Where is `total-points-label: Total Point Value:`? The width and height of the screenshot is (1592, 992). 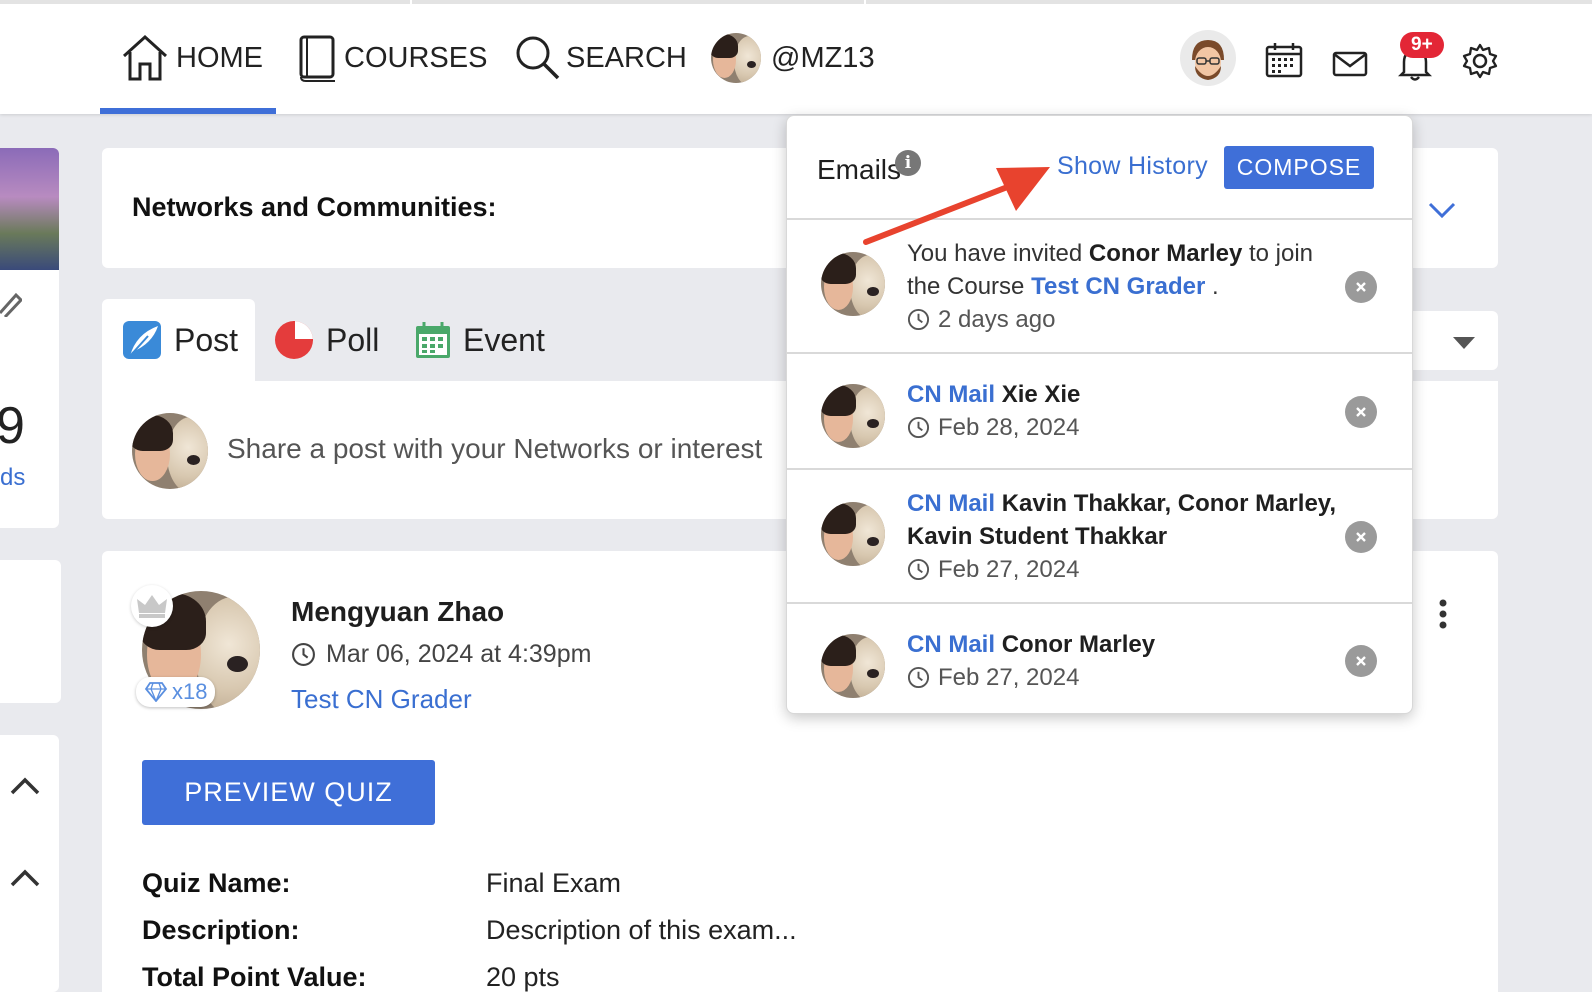 total-points-label: Total Point Value: is located at coordinates (254, 977).